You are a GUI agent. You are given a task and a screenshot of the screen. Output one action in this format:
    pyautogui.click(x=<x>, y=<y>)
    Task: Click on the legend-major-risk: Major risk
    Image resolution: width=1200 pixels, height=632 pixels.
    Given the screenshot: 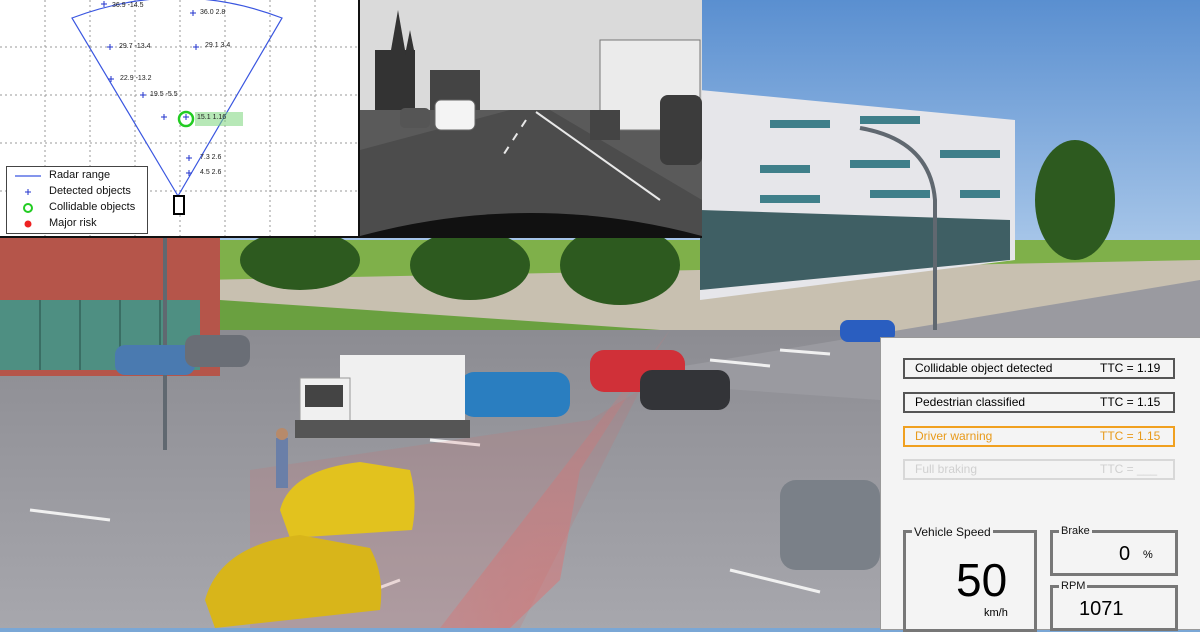 What is the action you would take?
    pyautogui.click(x=77, y=224)
    